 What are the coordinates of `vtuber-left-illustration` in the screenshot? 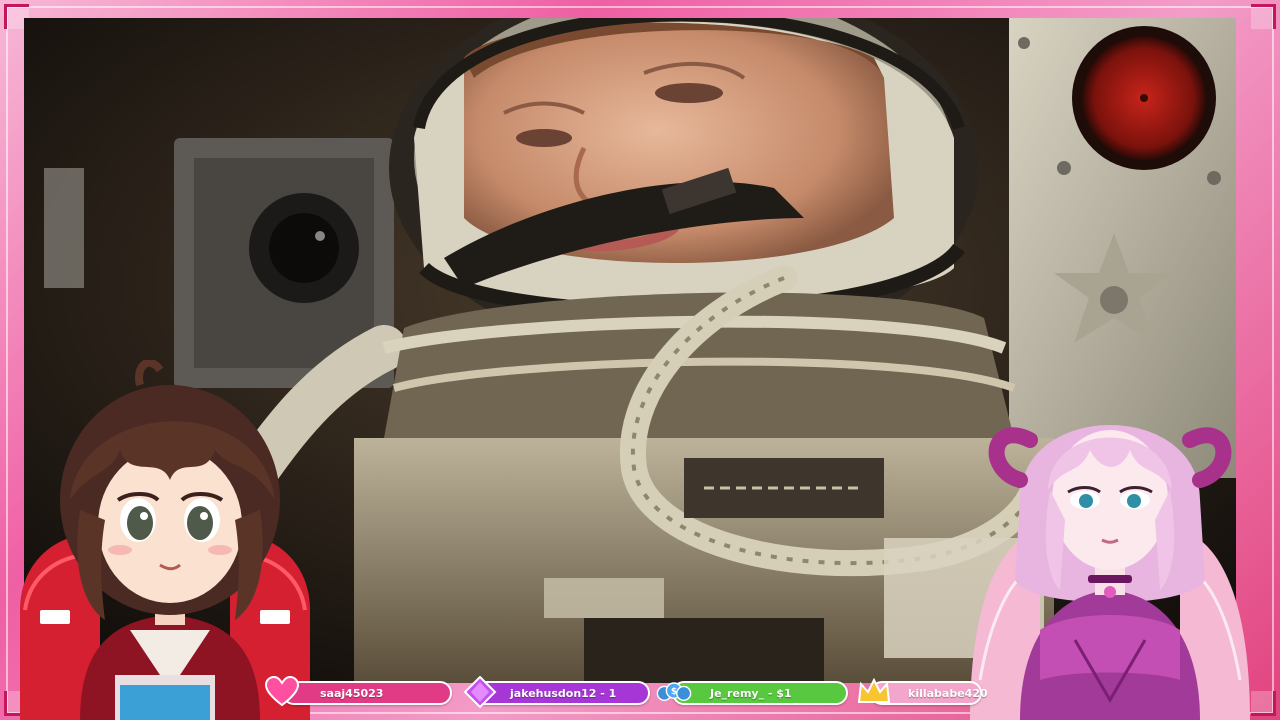 It's located at (165, 539).